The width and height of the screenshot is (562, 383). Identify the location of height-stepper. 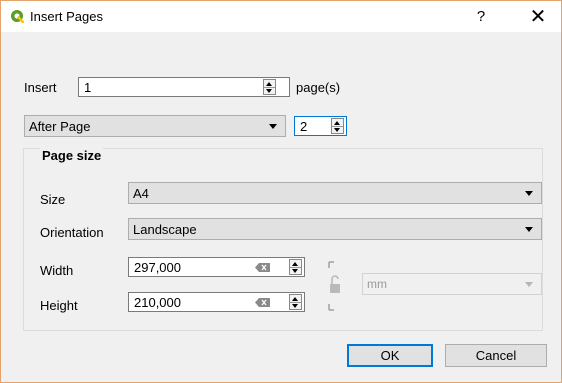
(295, 302).